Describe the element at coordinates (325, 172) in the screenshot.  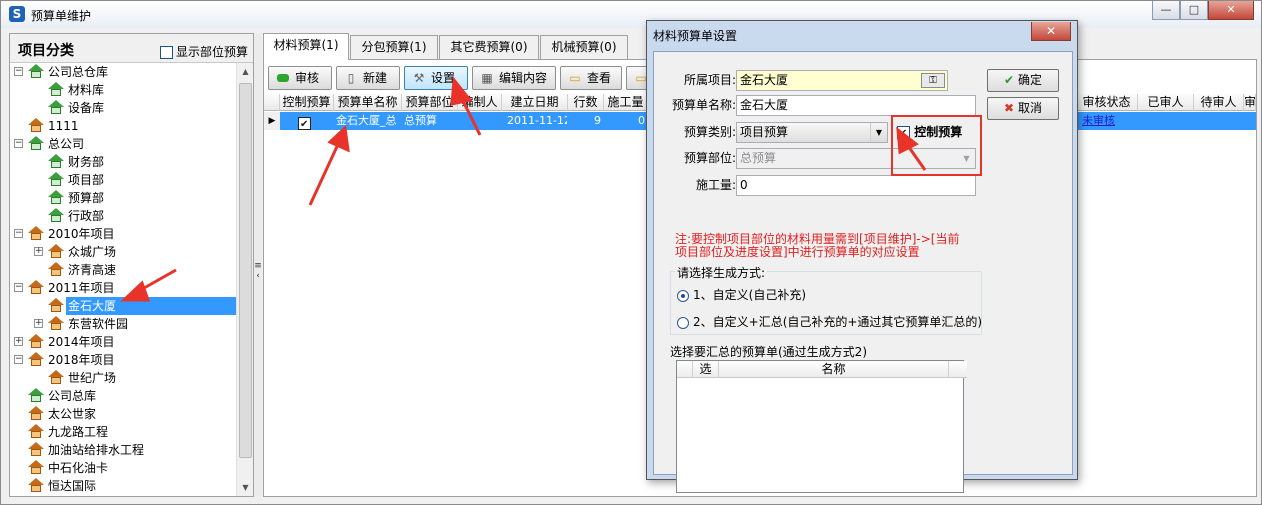
I see `arrow-to-checkbox` at that location.